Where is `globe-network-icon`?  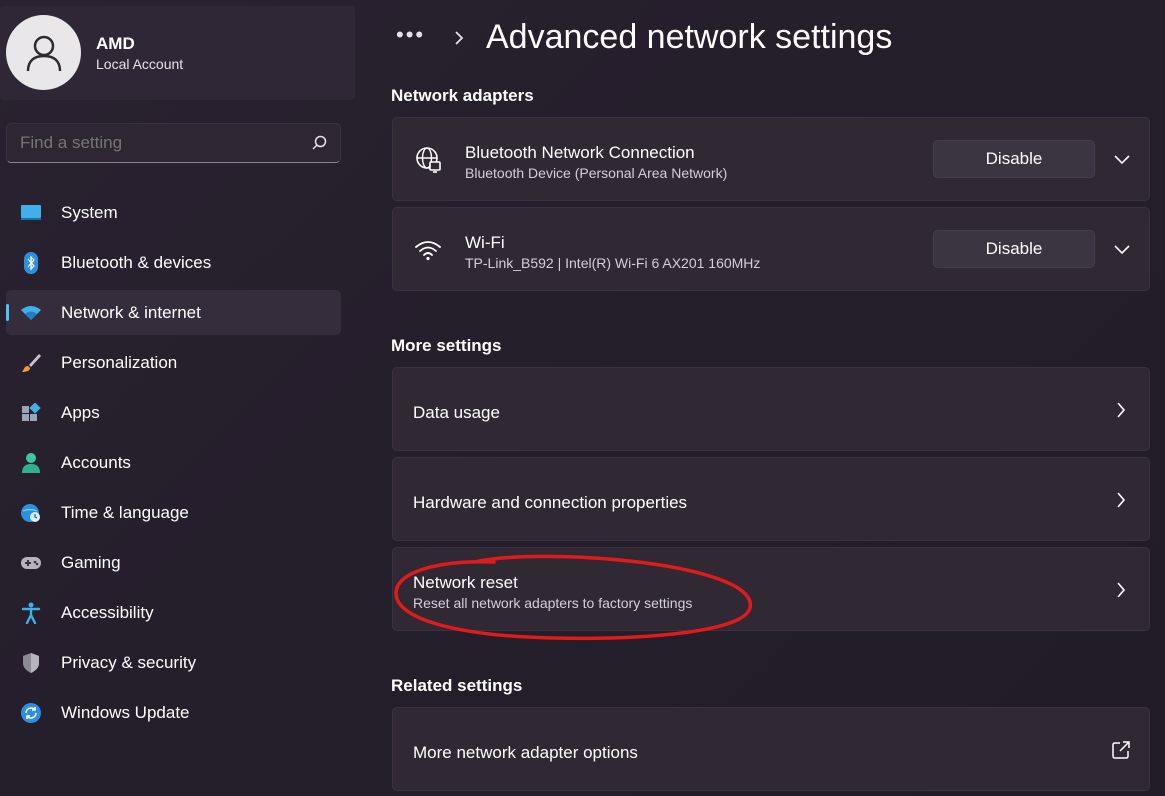 globe-network-icon is located at coordinates (428, 160).